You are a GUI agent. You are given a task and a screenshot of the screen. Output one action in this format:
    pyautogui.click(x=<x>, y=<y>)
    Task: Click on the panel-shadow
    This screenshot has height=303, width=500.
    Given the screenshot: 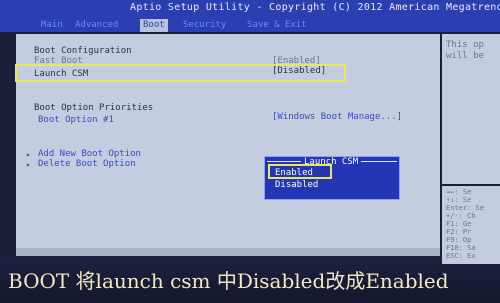 What is the action you would take?
    pyautogui.click(x=228, y=252)
    